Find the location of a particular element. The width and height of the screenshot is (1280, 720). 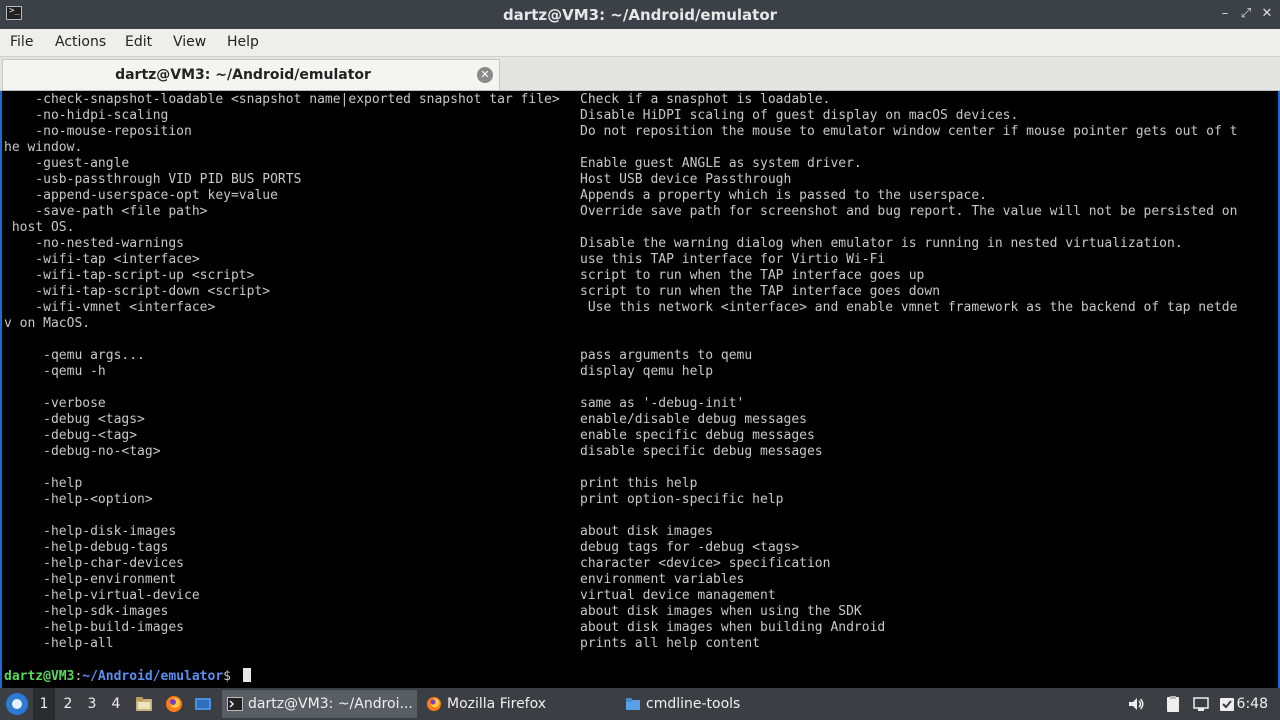

menu-help: Help is located at coordinates (243, 42).